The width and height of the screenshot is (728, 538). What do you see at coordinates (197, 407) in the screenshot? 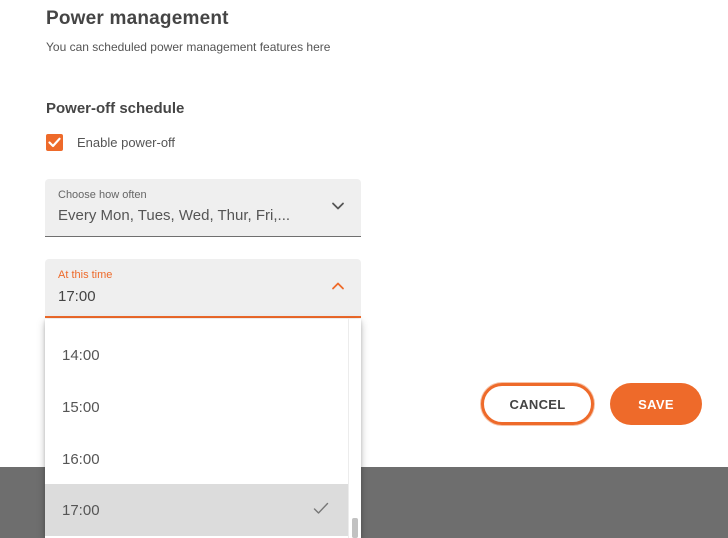
I see `time-option-15-00: 15:00` at bounding box center [197, 407].